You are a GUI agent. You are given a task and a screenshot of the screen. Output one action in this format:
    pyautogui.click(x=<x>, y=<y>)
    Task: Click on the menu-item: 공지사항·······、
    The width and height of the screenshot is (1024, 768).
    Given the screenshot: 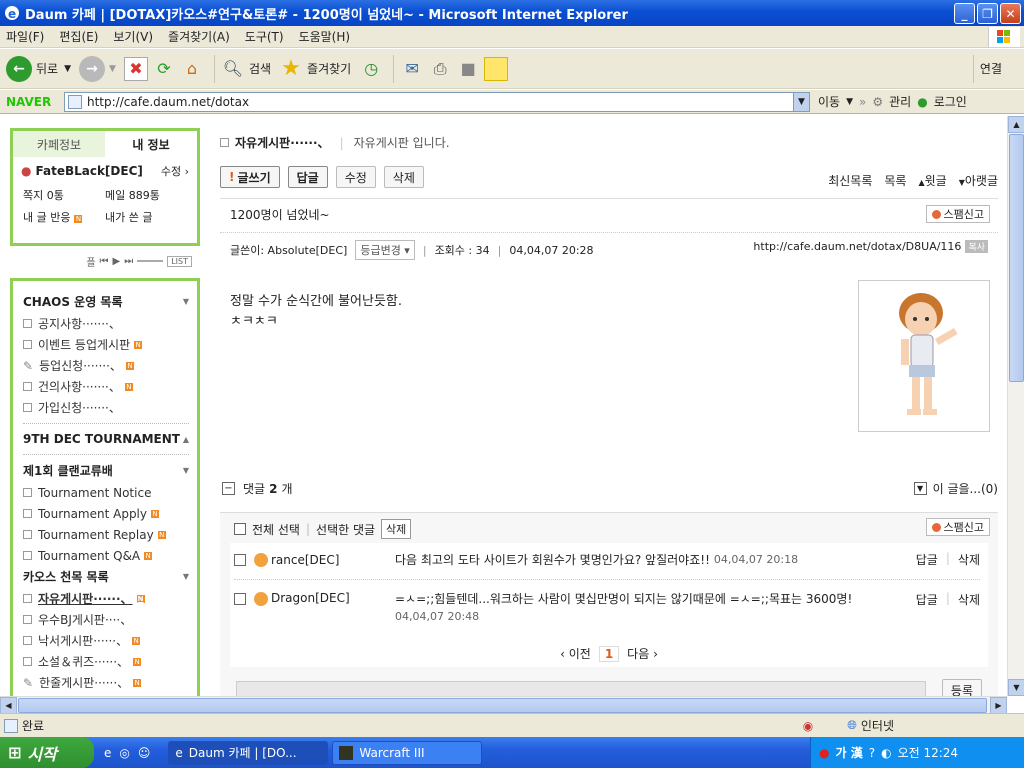 What is the action you would take?
    pyautogui.click(x=106, y=323)
    